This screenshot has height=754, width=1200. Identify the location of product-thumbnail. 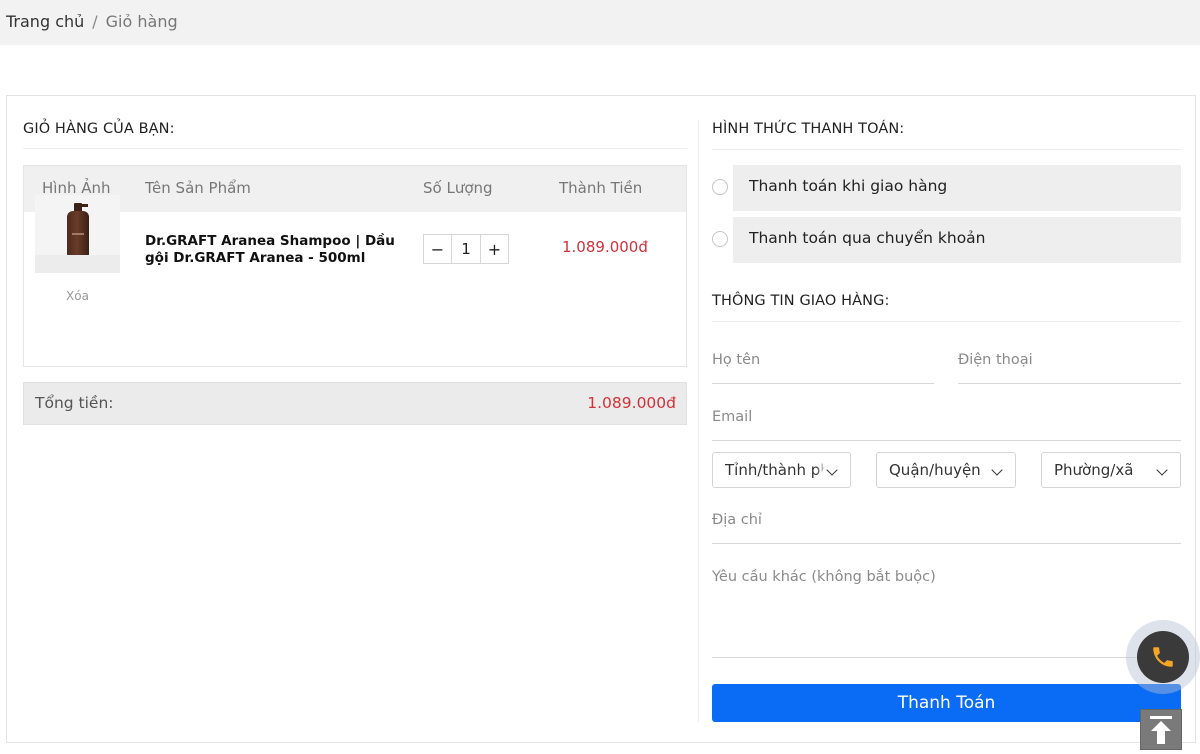
(77, 234).